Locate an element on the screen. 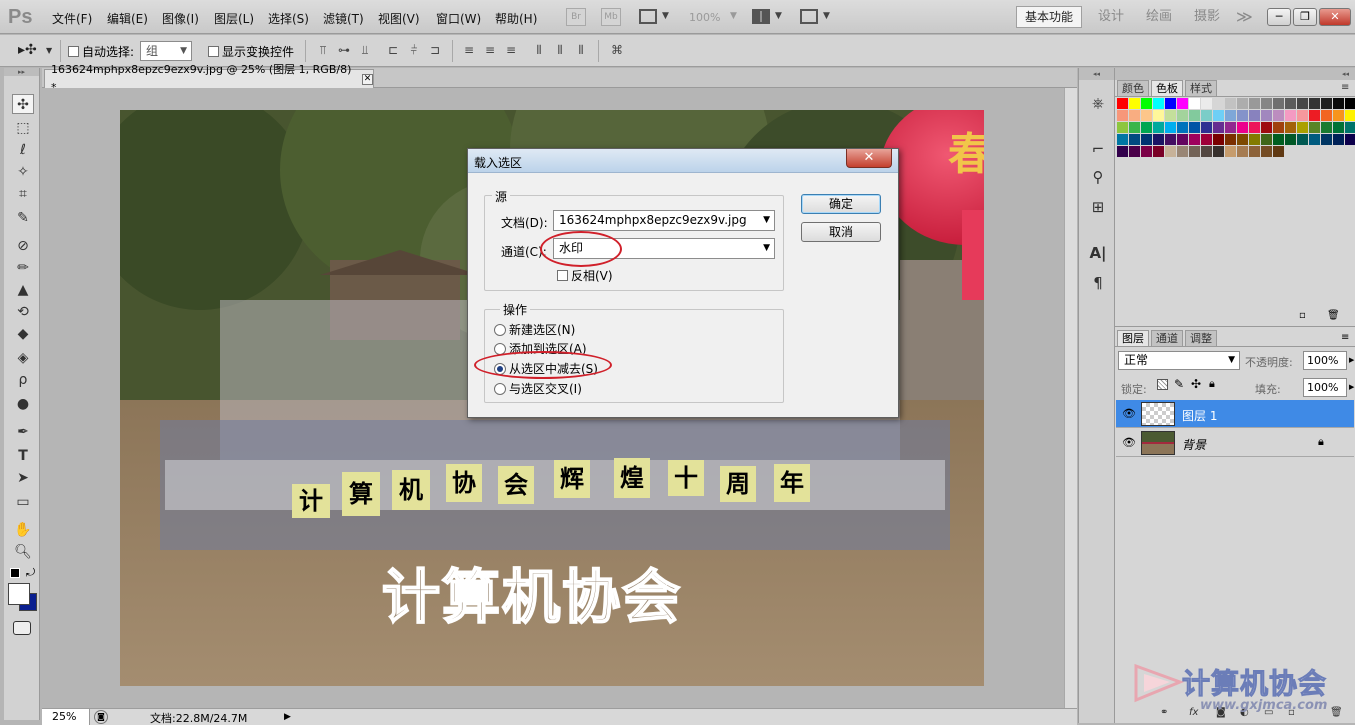  auto-align-layers-icon: ⌘ is located at coordinates (617, 50).